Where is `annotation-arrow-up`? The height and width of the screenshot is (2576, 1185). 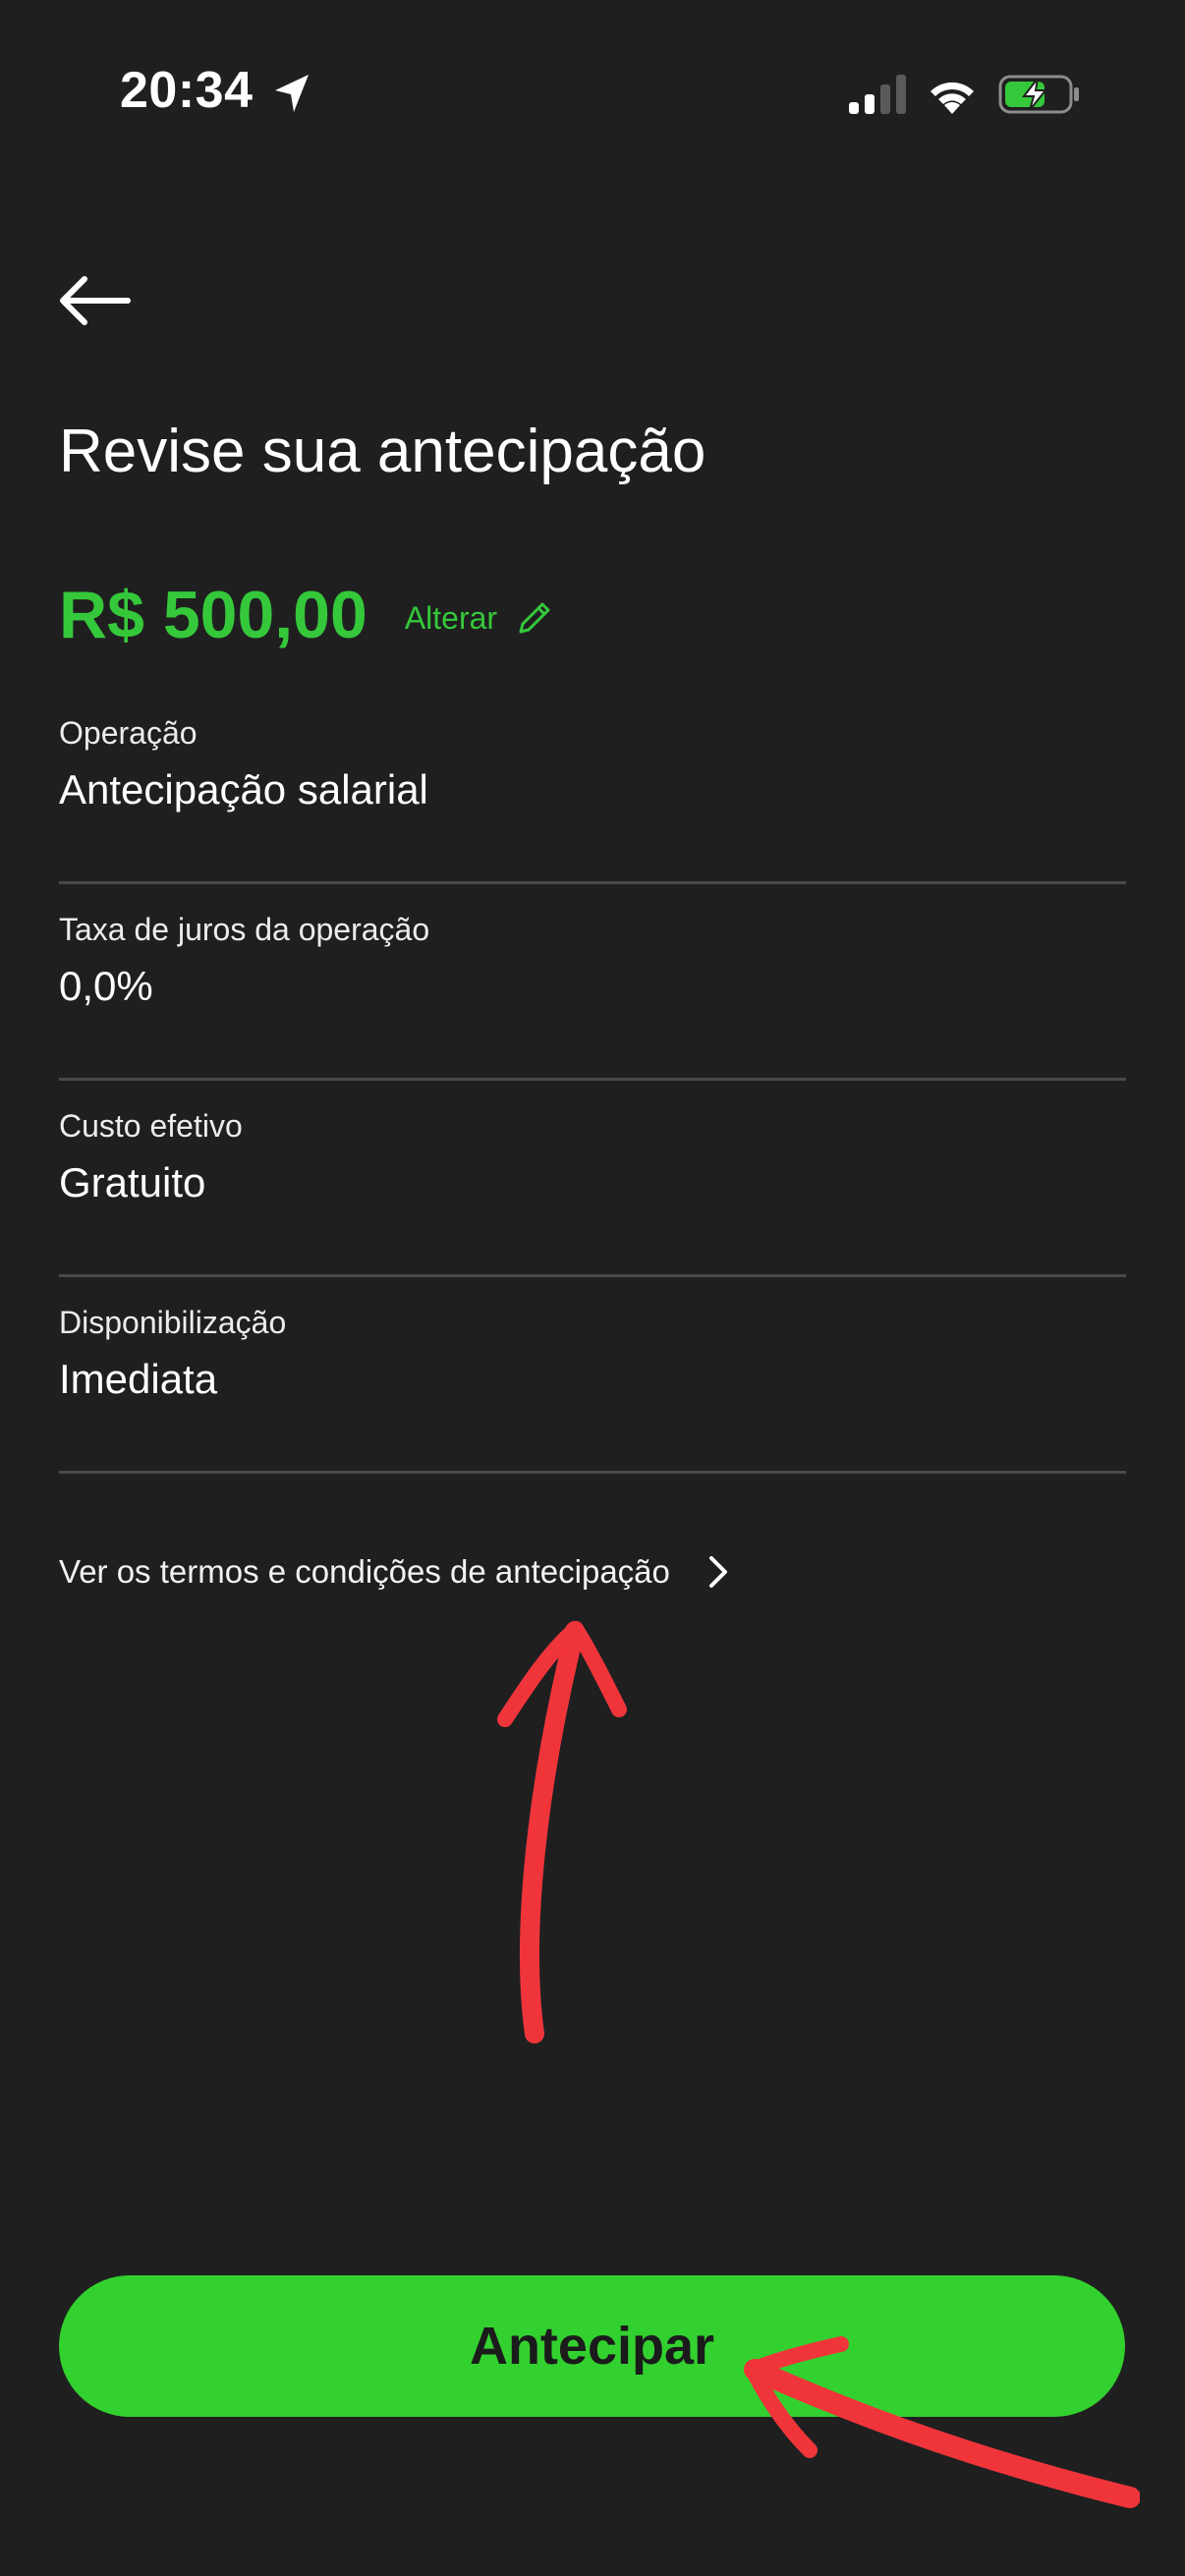 annotation-arrow-up is located at coordinates (562, 1832).